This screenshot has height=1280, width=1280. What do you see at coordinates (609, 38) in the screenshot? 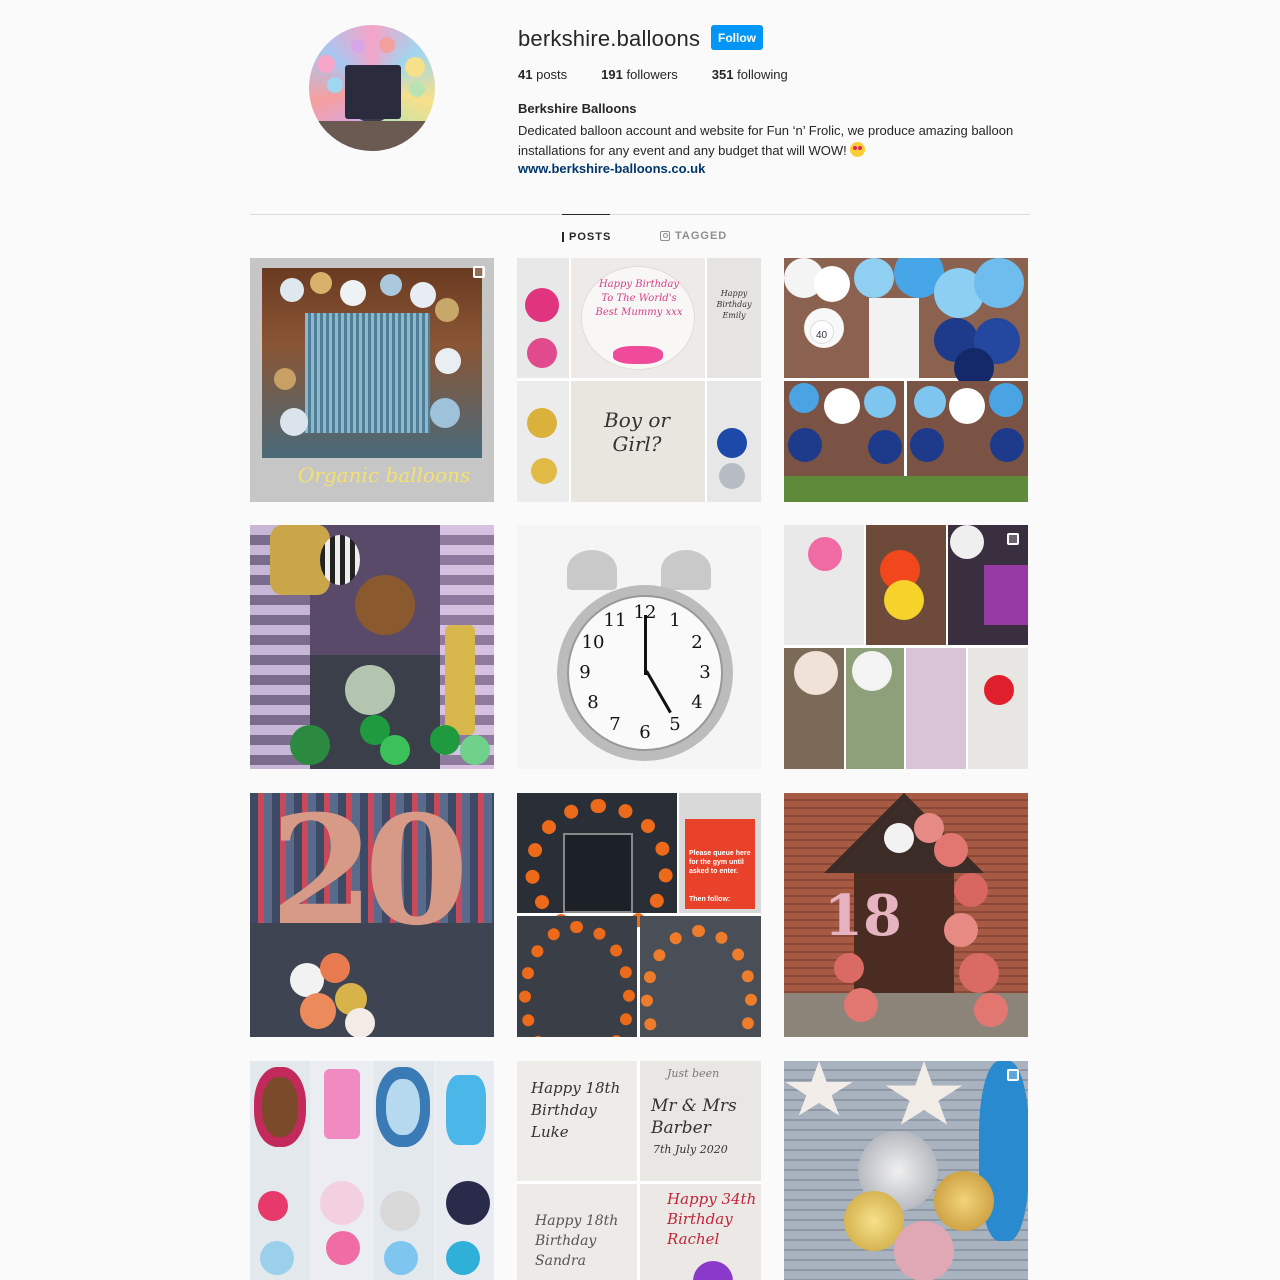
I see `username: berkshire.balloons` at bounding box center [609, 38].